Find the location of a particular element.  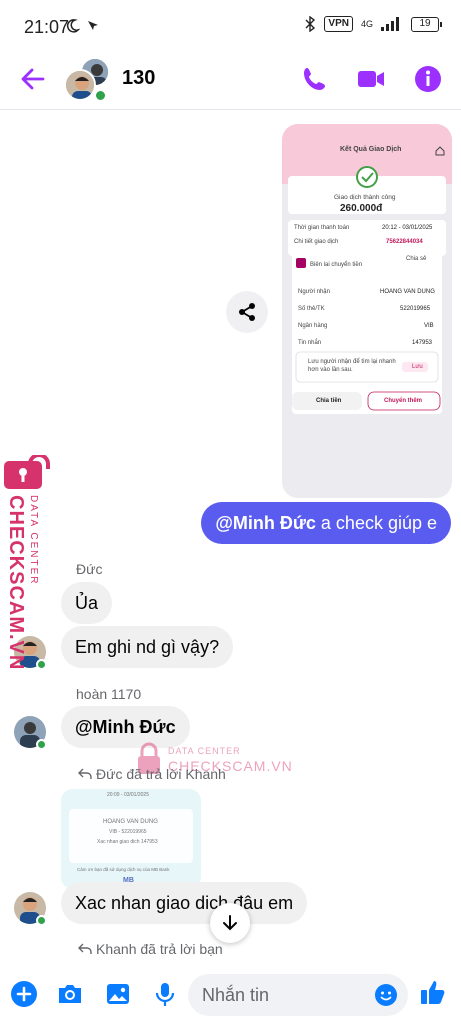

incoming-message: Ủa is located at coordinates (87, 603).